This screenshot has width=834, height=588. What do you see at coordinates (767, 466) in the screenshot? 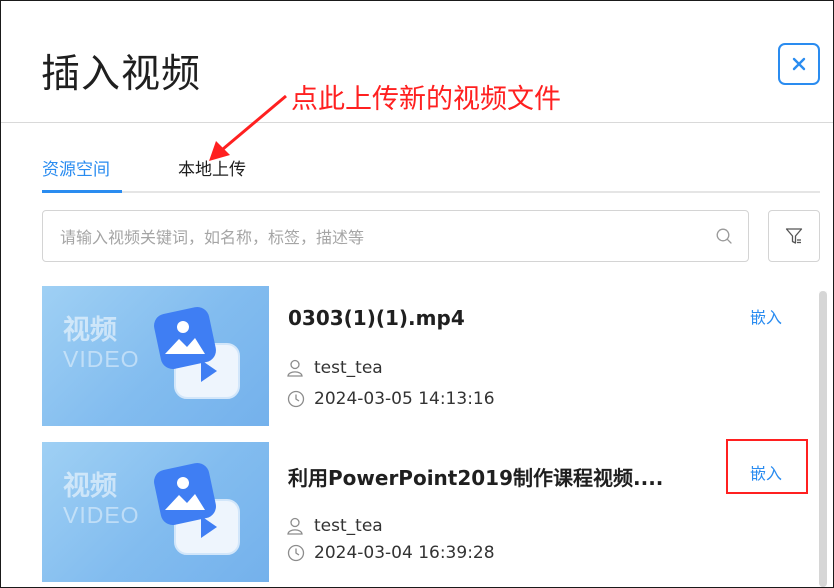
I see `embed-highlight-box` at bounding box center [767, 466].